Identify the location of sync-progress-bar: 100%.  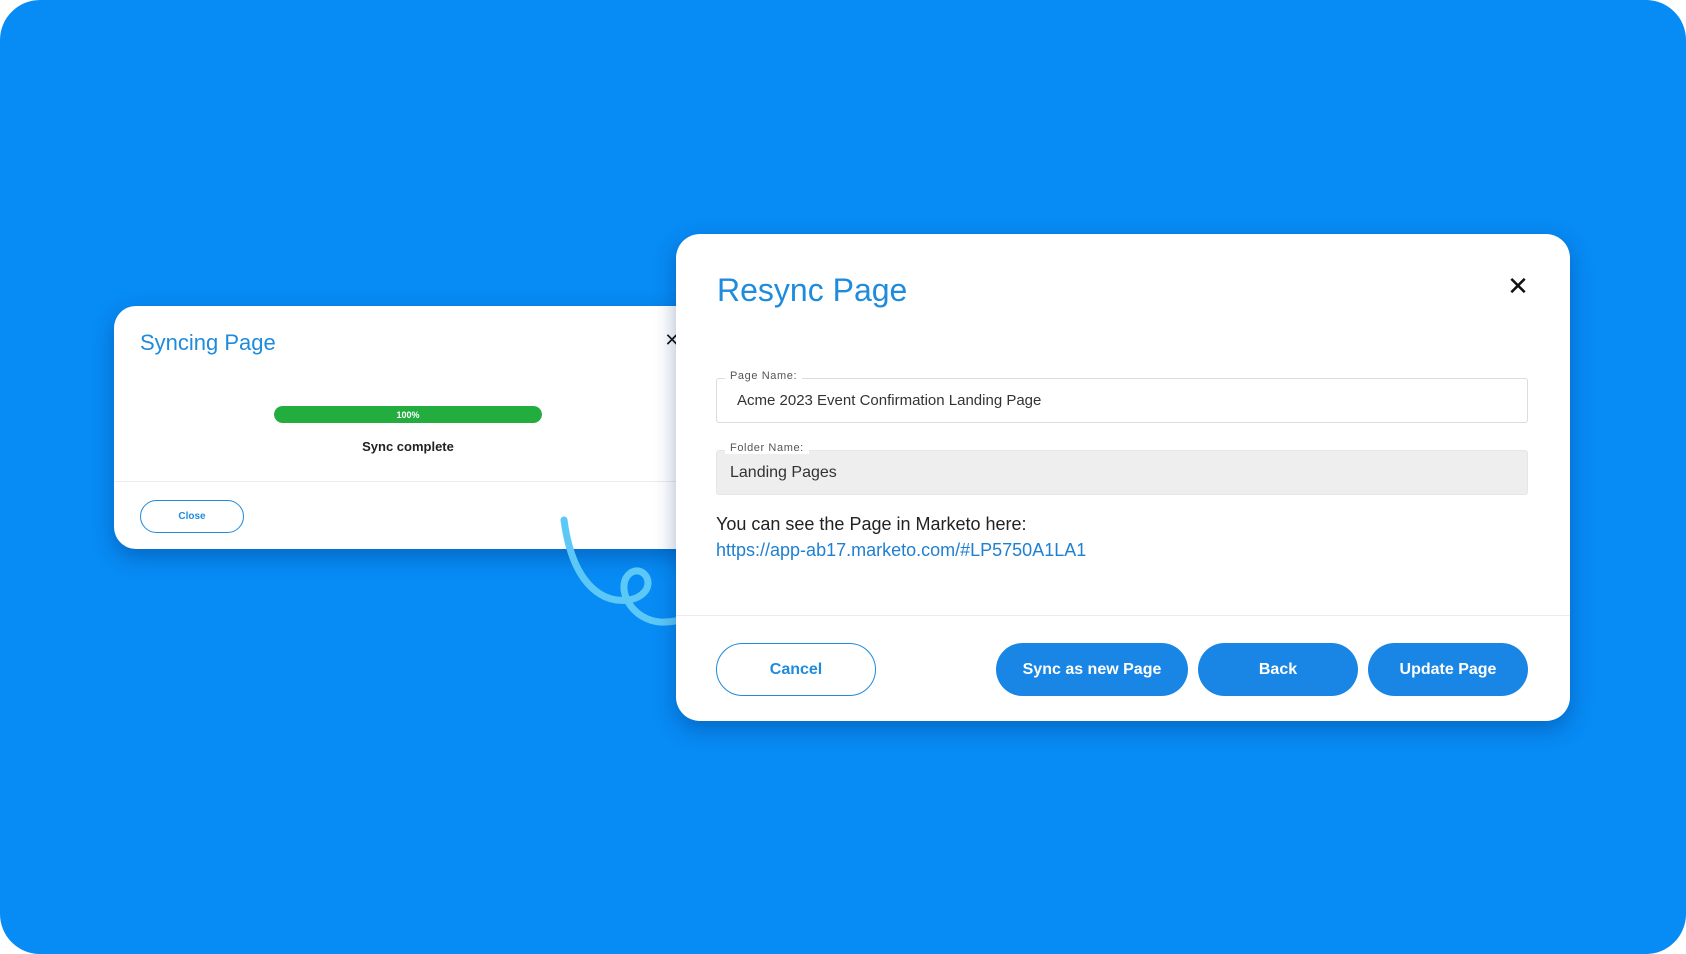
(408, 414).